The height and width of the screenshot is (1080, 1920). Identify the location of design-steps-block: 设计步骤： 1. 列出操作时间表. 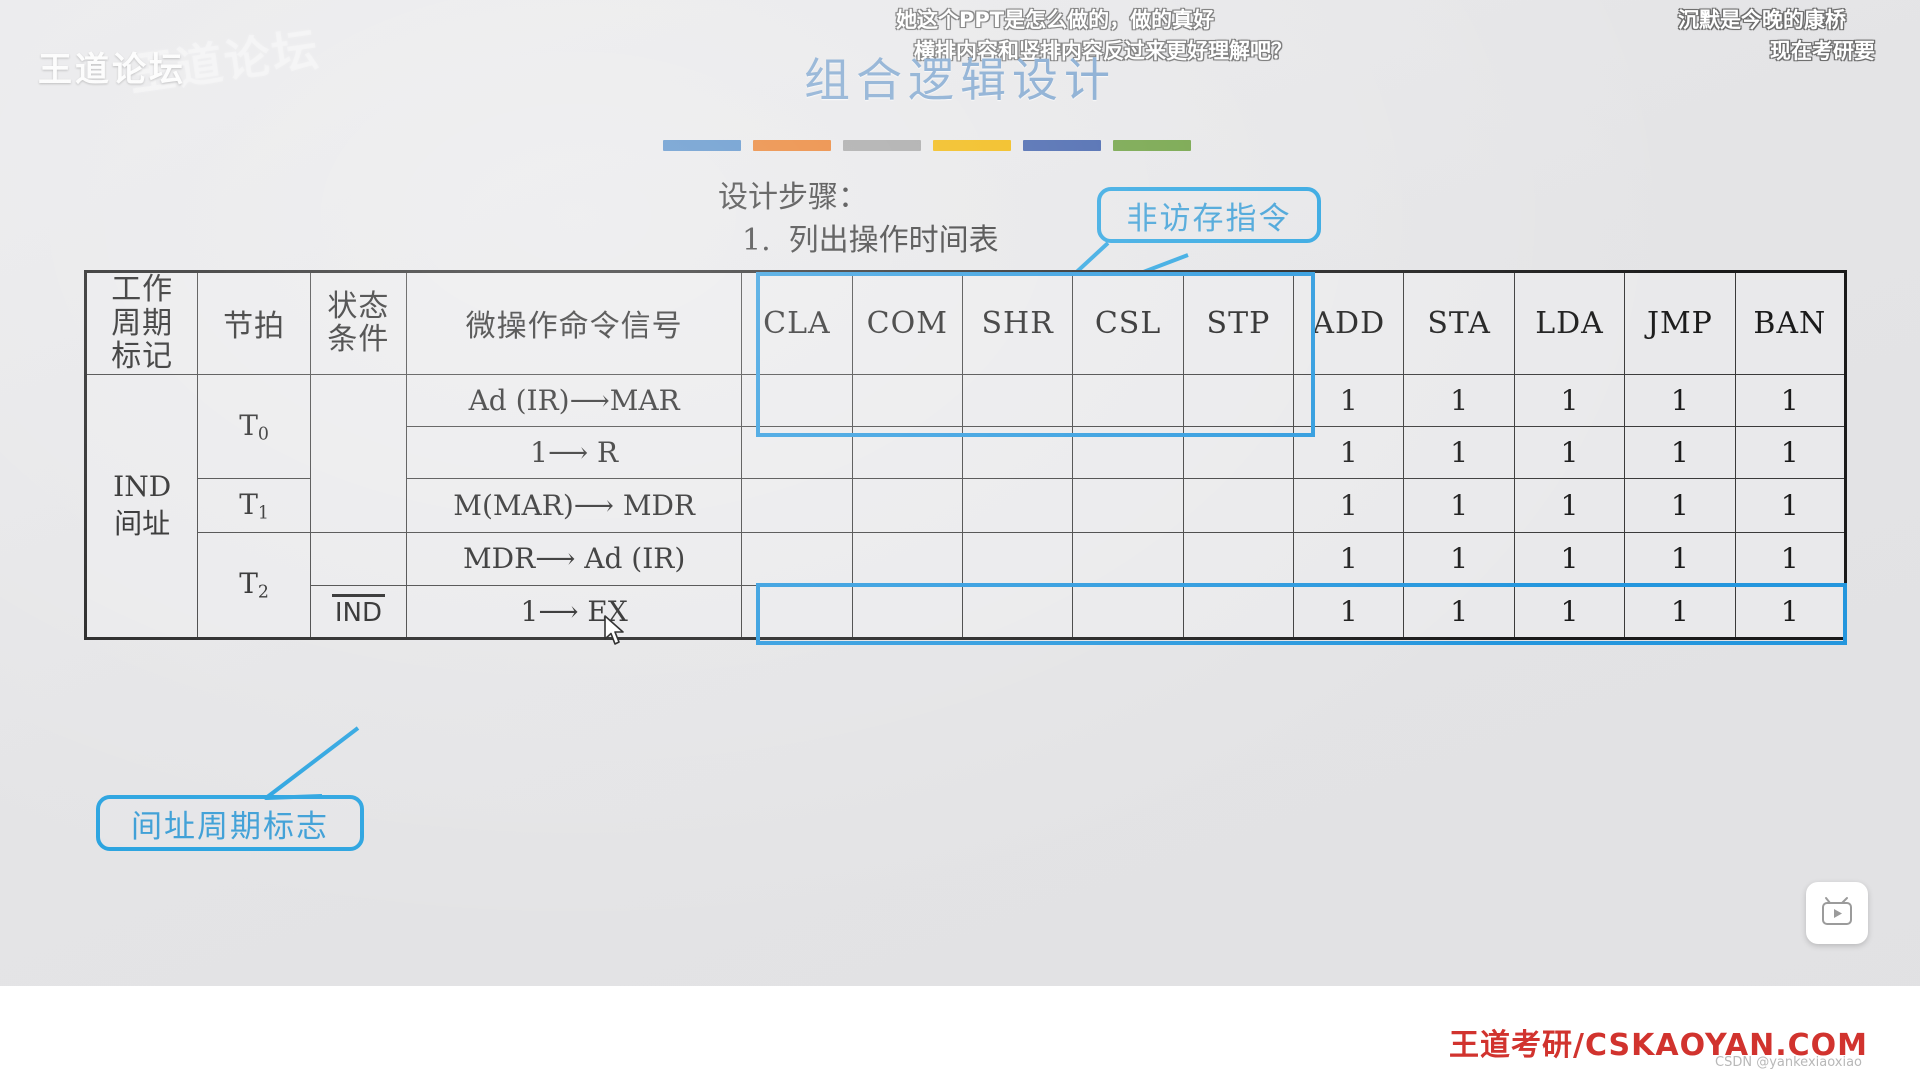
(858, 219).